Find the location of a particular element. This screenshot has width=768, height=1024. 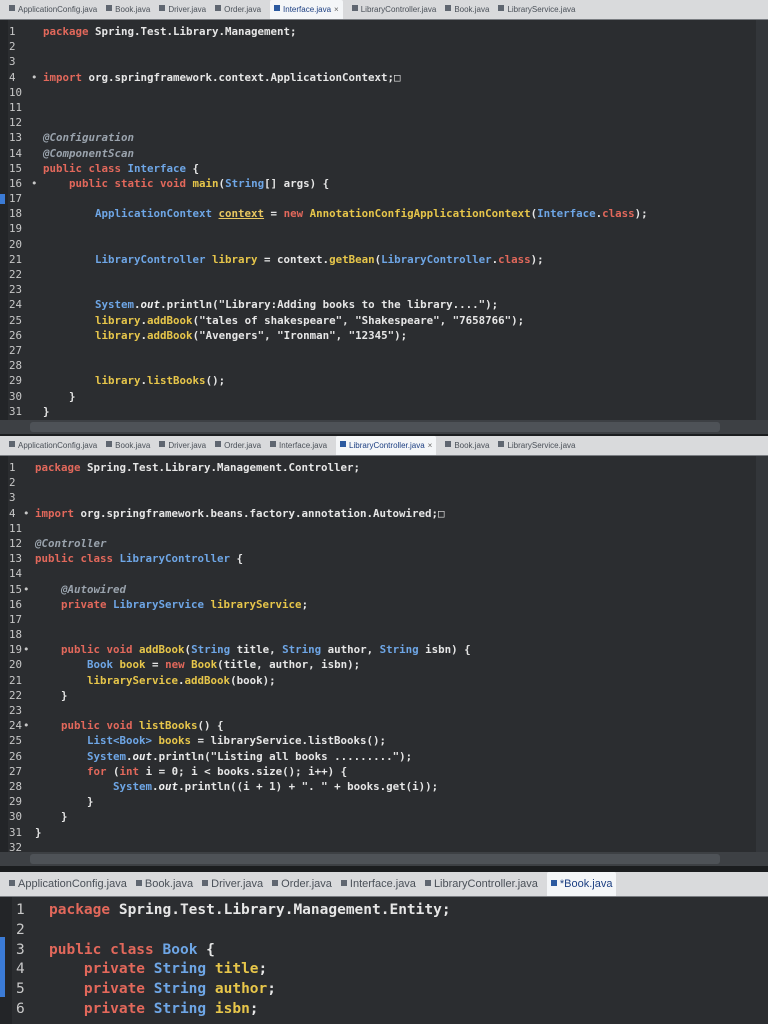

code-line: 30 } is located at coordinates (388, 396).